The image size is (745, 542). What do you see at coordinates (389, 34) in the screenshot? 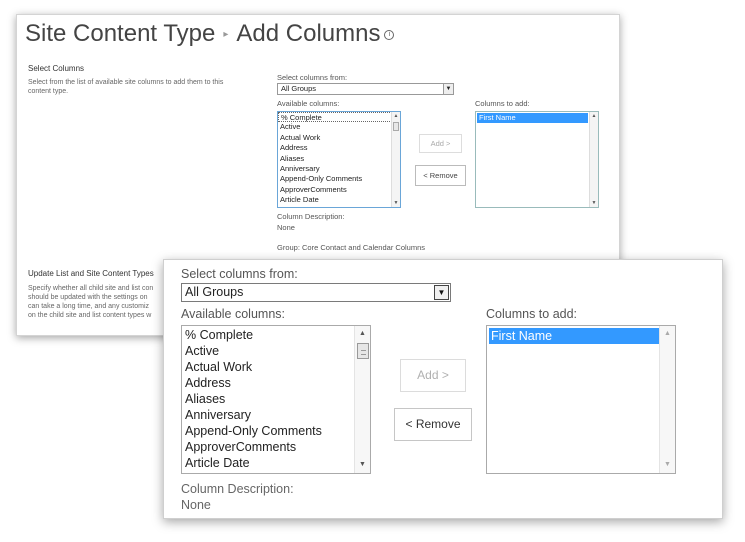
I see `info-icon: i` at bounding box center [389, 34].